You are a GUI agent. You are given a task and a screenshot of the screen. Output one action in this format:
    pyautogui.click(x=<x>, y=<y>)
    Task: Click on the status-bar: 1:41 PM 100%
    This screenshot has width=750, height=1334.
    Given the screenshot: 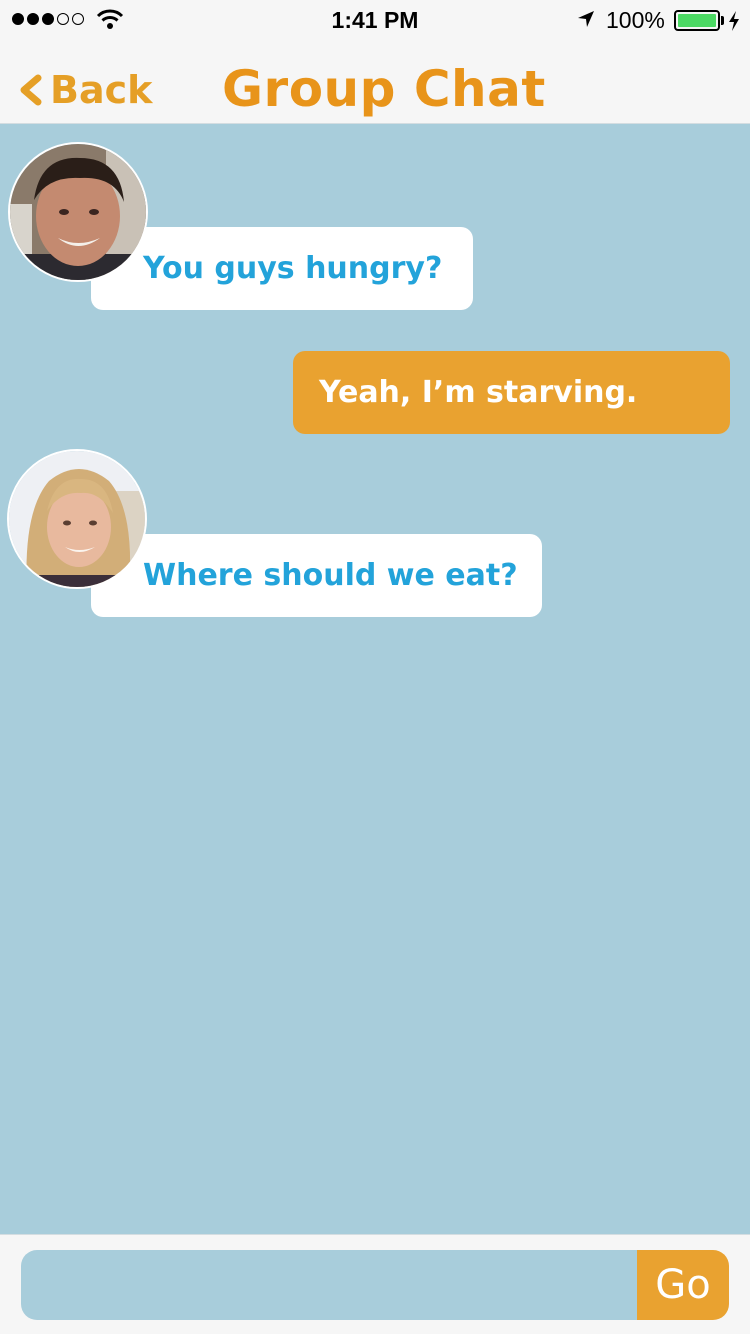 What is the action you would take?
    pyautogui.click(x=375, y=20)
    